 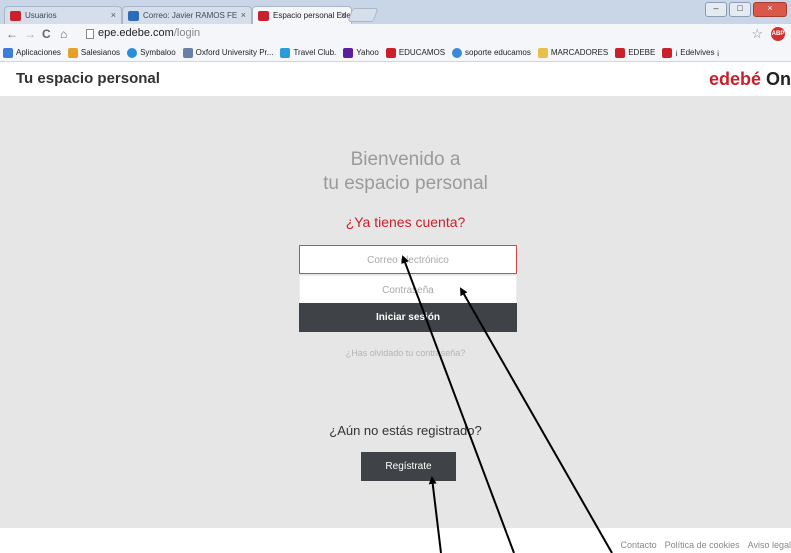 What do you see at coordinates (88, 78) in the screenshot?
I see `page-title: Tu espacio personal` at bounding box center [88, 78].